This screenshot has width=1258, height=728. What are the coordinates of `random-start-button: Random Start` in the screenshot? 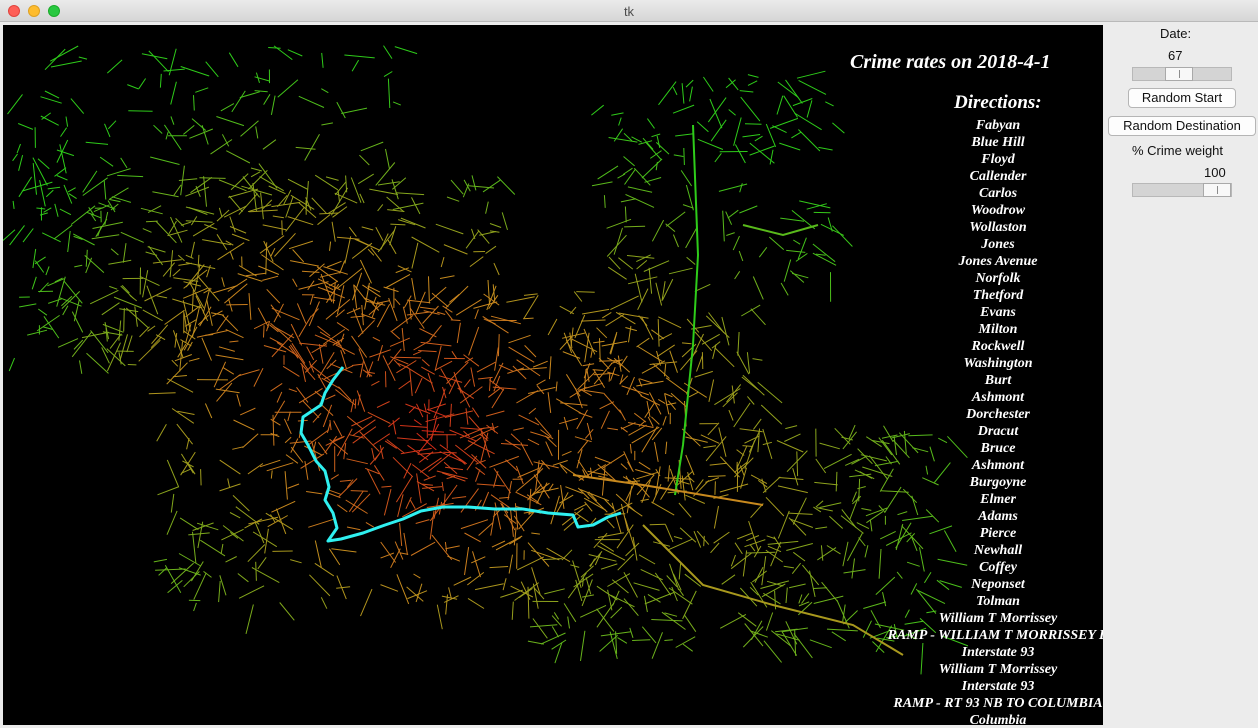 It's located at (1182, 98).